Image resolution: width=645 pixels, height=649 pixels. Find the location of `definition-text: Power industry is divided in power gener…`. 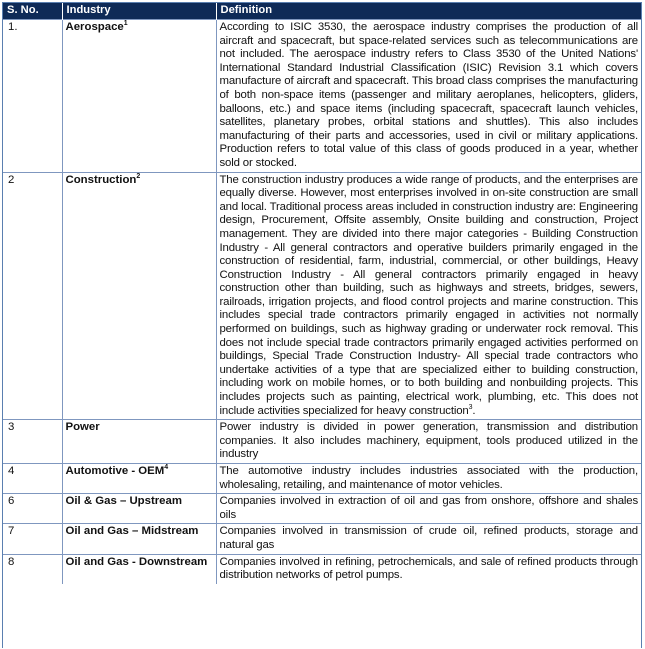

definition-text: Power industry is divided in power gener… is located at coordinates (429, 441).